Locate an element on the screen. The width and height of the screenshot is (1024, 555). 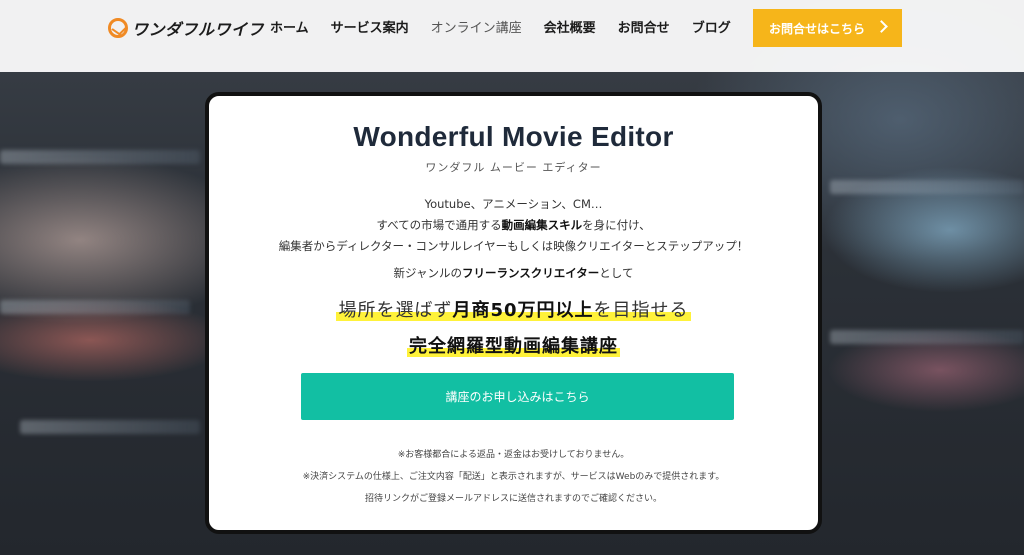
course-title: Wonderful Movie Editor is located at coordinates (513, 136).